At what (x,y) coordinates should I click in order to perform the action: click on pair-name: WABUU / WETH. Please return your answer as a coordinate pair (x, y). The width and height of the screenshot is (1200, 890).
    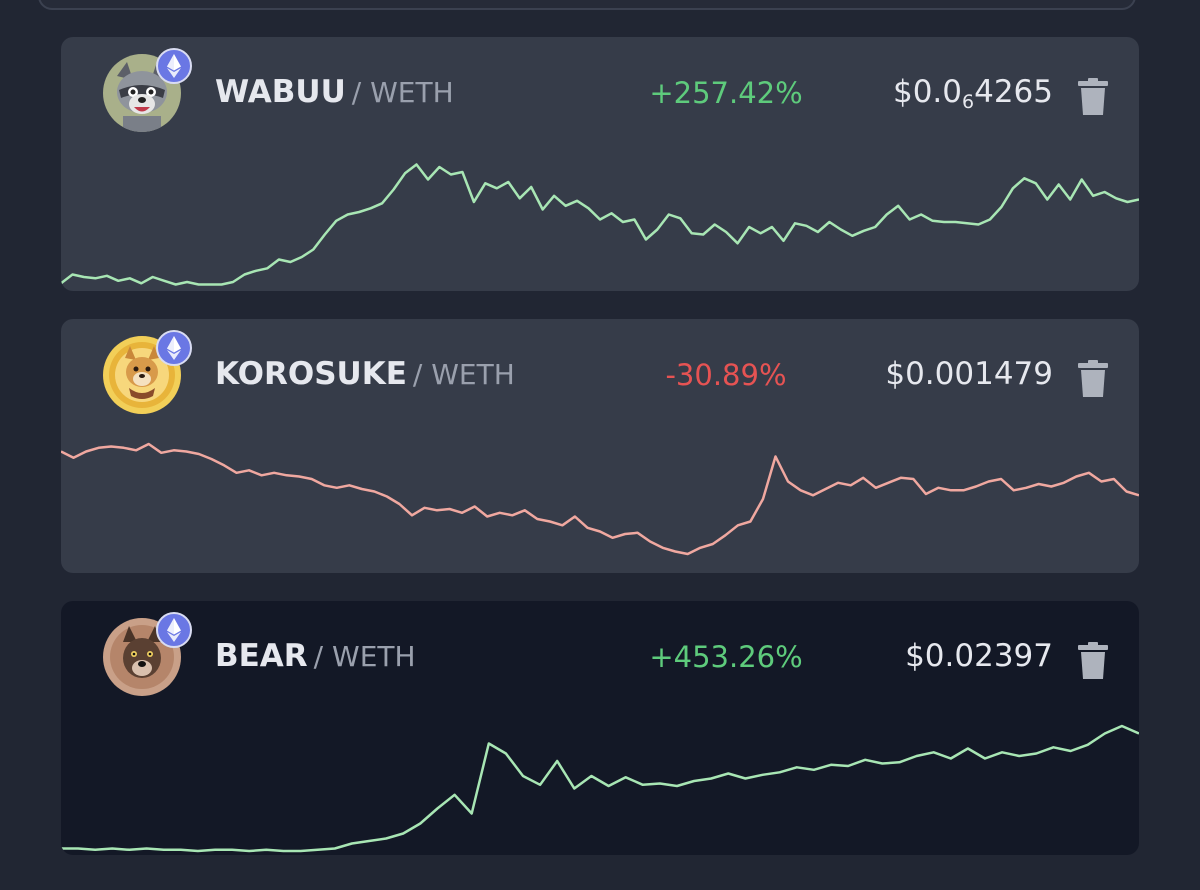
    Looking at the image, I should click on (334, 92).